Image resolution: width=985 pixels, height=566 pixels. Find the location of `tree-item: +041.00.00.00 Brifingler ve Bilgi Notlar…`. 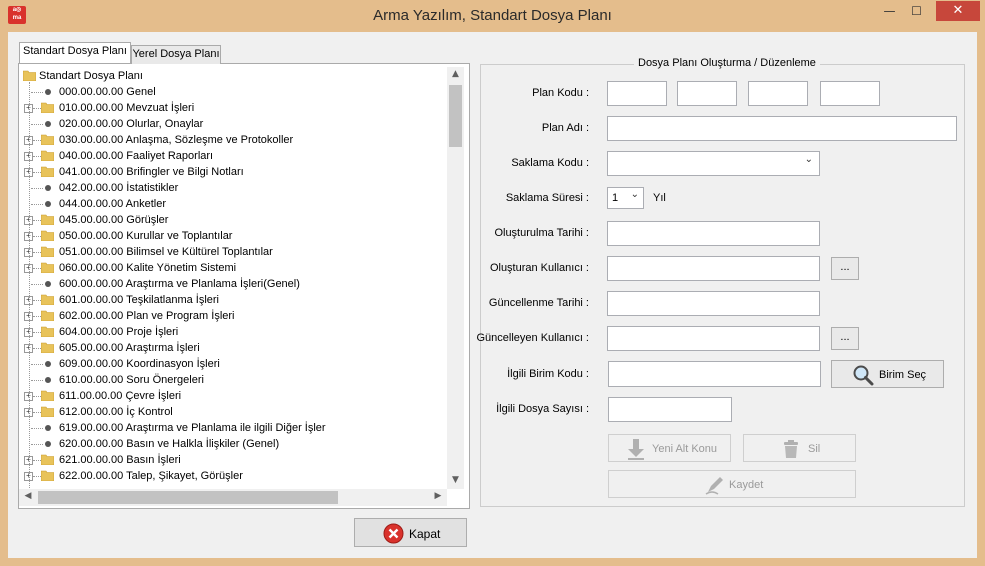

tree-item: +041.00.00.00 Brifingler ve Bilgi Notlar… is located at coordinates (234, 172).